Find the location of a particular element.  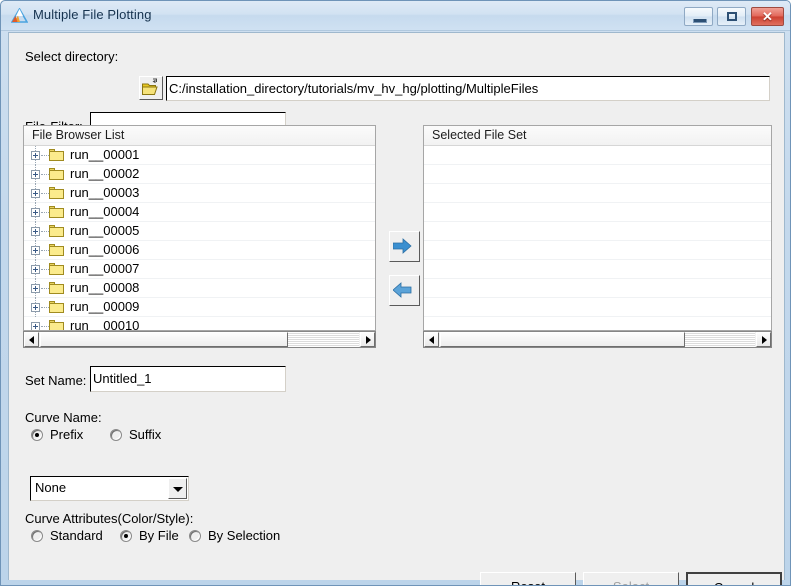

maximize-button is located at coordinates (731, 16).